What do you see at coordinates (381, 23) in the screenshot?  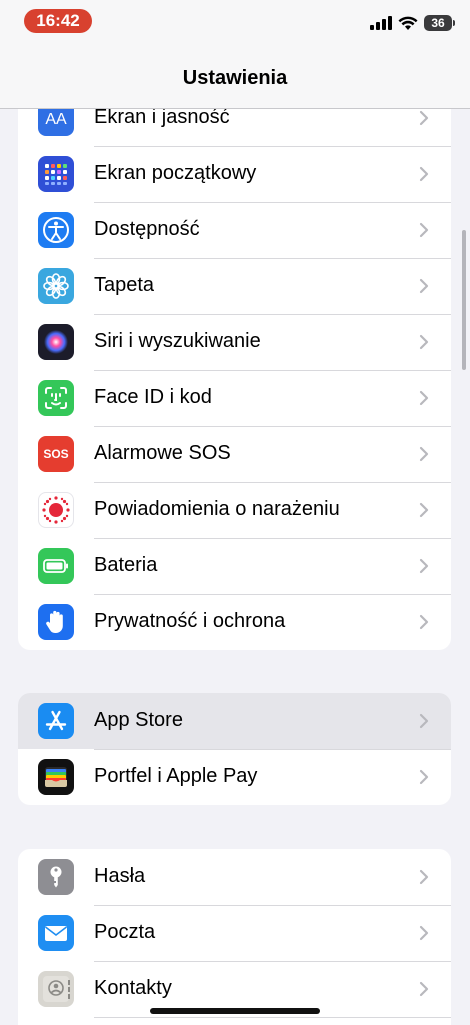 I see `cellular-signal-icon` at bounding box center [381, 23].